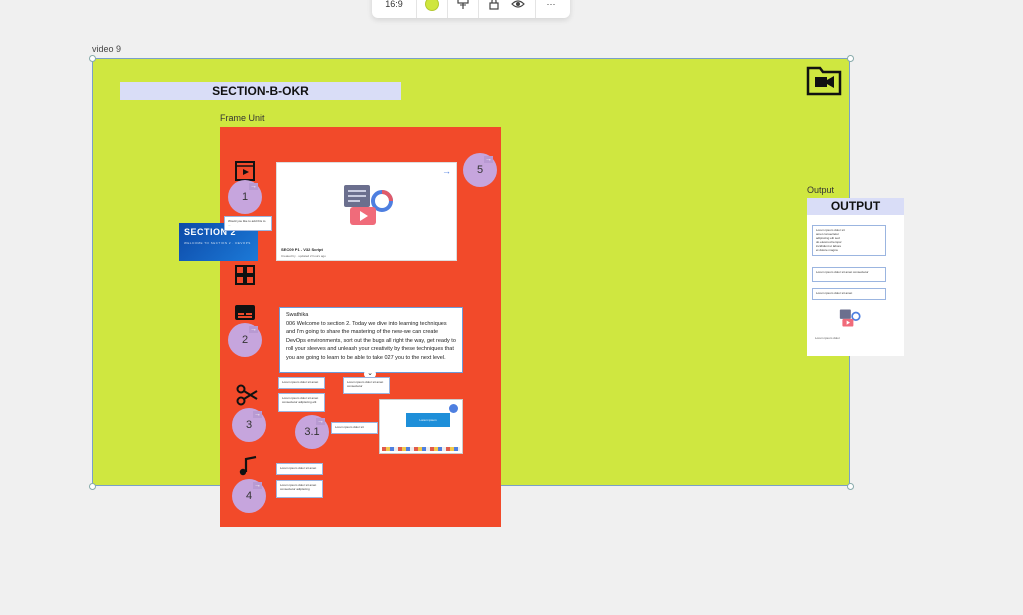  I want to click on resize-handle-br, so click(850, 486).